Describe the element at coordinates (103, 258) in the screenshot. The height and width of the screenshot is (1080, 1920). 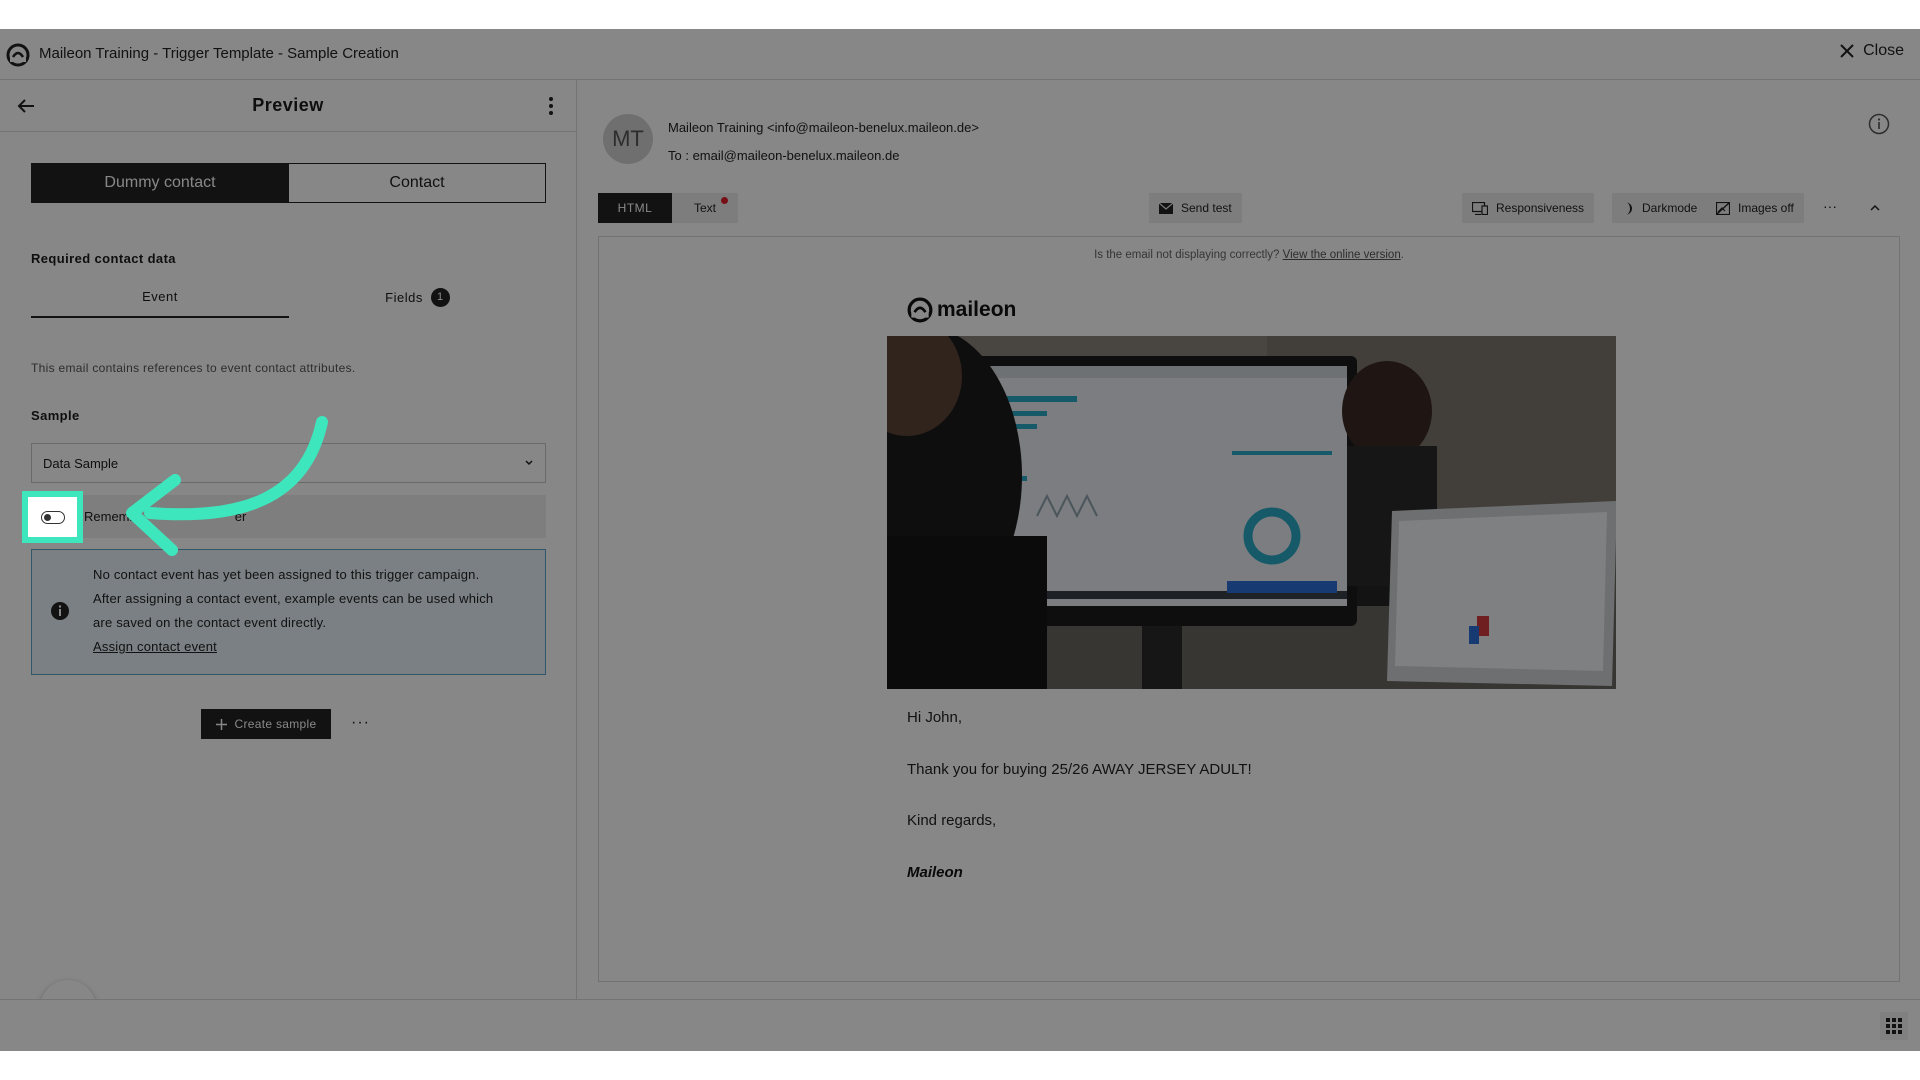
I see `required-contact-data-heading: Required contact data` at that location.